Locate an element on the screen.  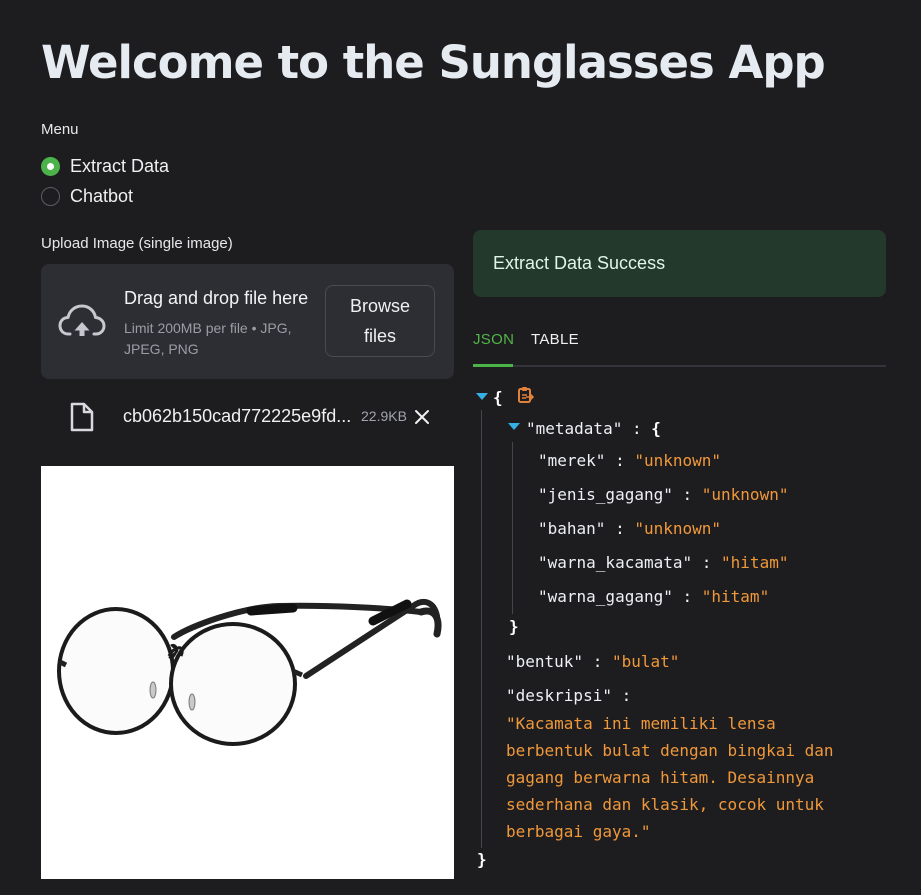
json-key: "metadata" is located at coordinates (574, 428).